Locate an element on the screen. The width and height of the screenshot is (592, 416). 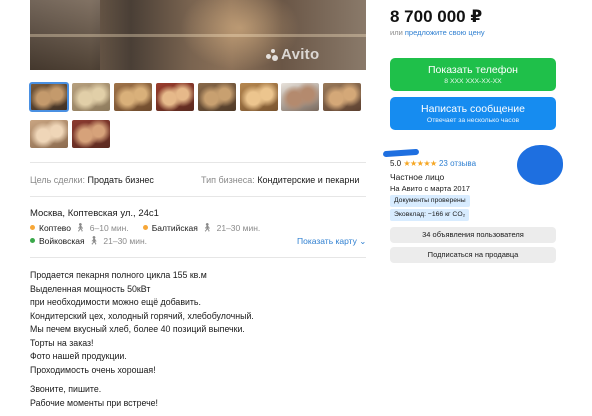
show-map-link: Показать карту ⌄ is located at coordinates (331, 241).